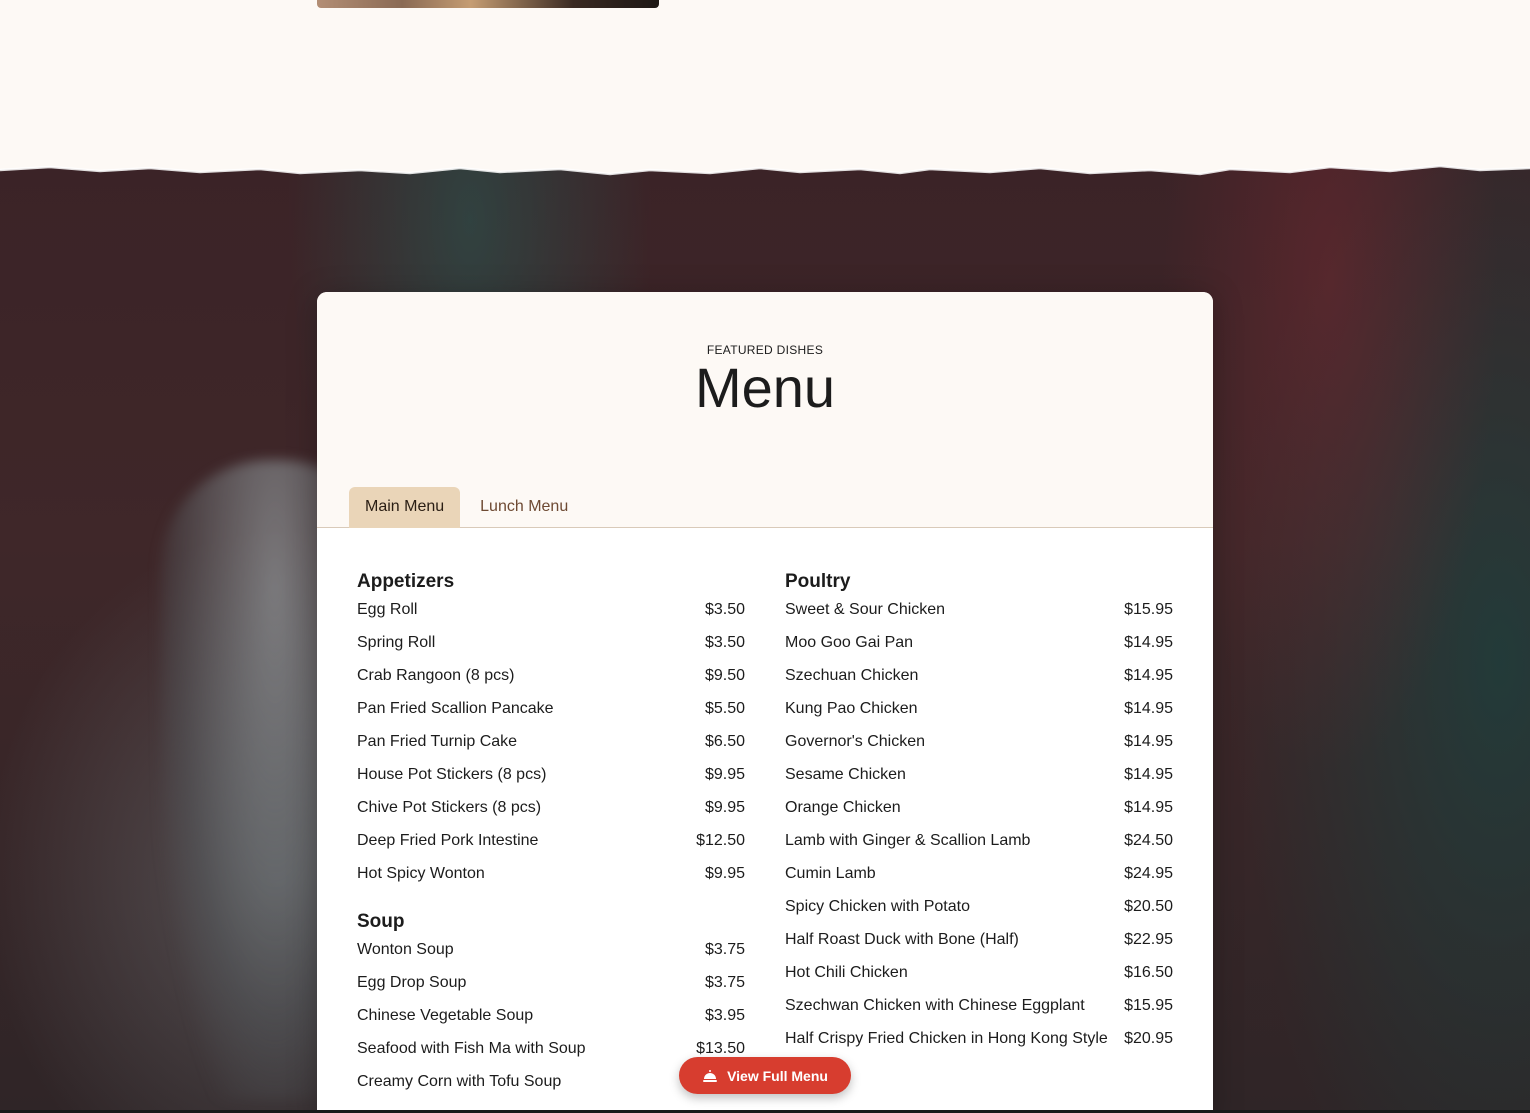 The width and height of the screenshot is (1530, 1113). I want to click on menu-item: Egg Drop Soup $3.75, so click(551, 989).